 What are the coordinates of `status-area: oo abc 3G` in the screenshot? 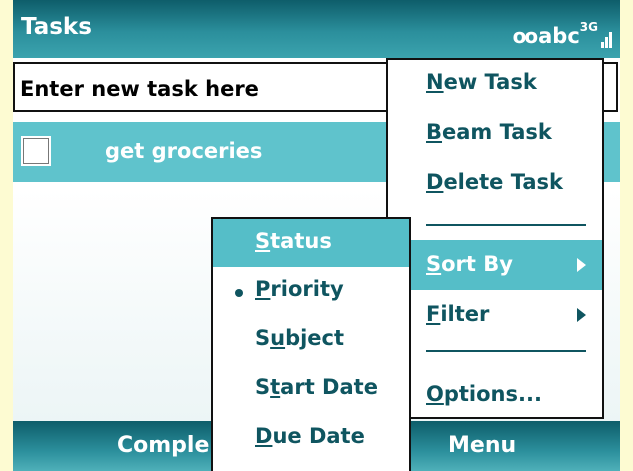 It's located at (562, 30).